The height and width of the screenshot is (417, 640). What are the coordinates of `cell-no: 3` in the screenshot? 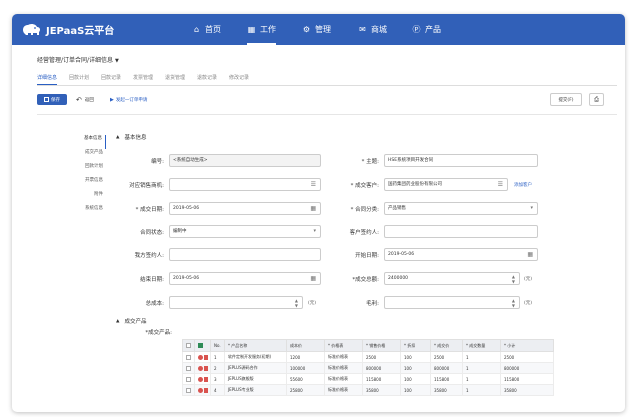 It's located at (217, 379).